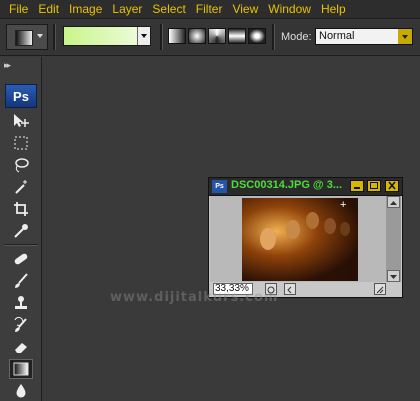  What do you see at coordinates (7, 65) in the screenshot?
I see `collapse-arrows-icon: ▸▸` at bounding box center [7, 65].